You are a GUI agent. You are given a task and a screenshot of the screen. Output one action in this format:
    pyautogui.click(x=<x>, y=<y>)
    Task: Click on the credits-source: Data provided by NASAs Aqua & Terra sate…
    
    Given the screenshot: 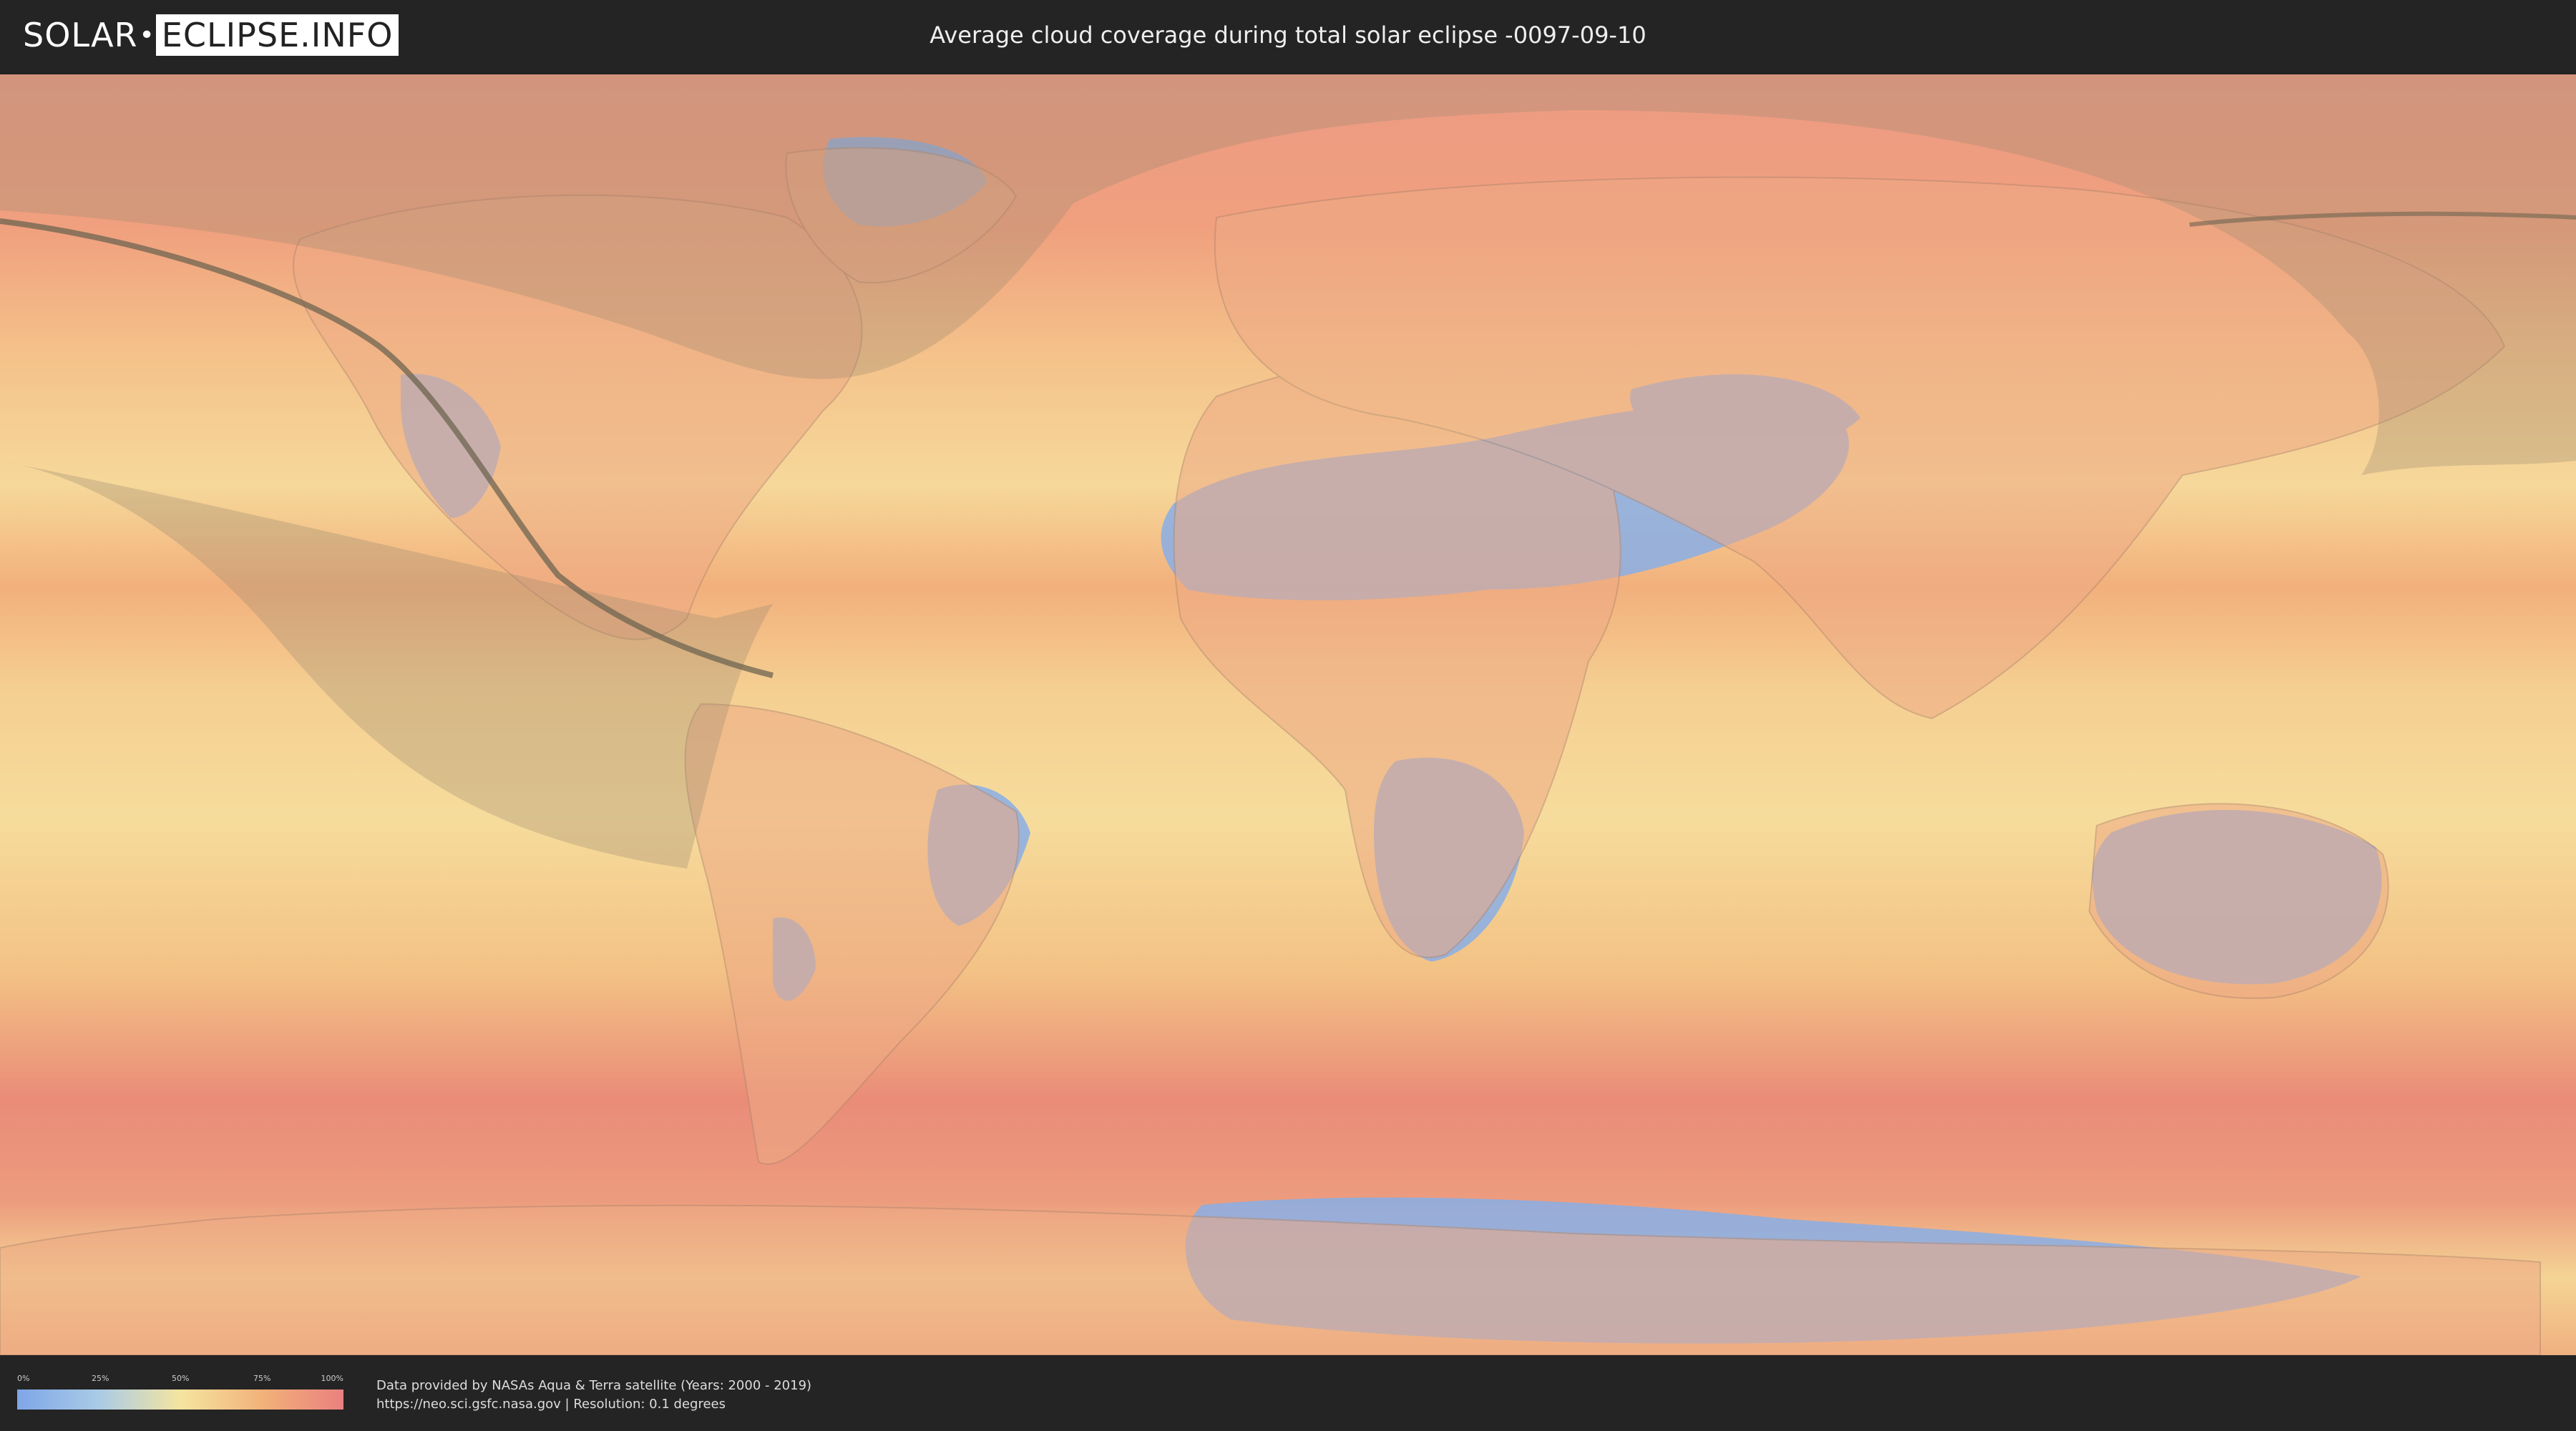 What is the action you would take?
    pyautogui.click(x=594, y=1385)
    